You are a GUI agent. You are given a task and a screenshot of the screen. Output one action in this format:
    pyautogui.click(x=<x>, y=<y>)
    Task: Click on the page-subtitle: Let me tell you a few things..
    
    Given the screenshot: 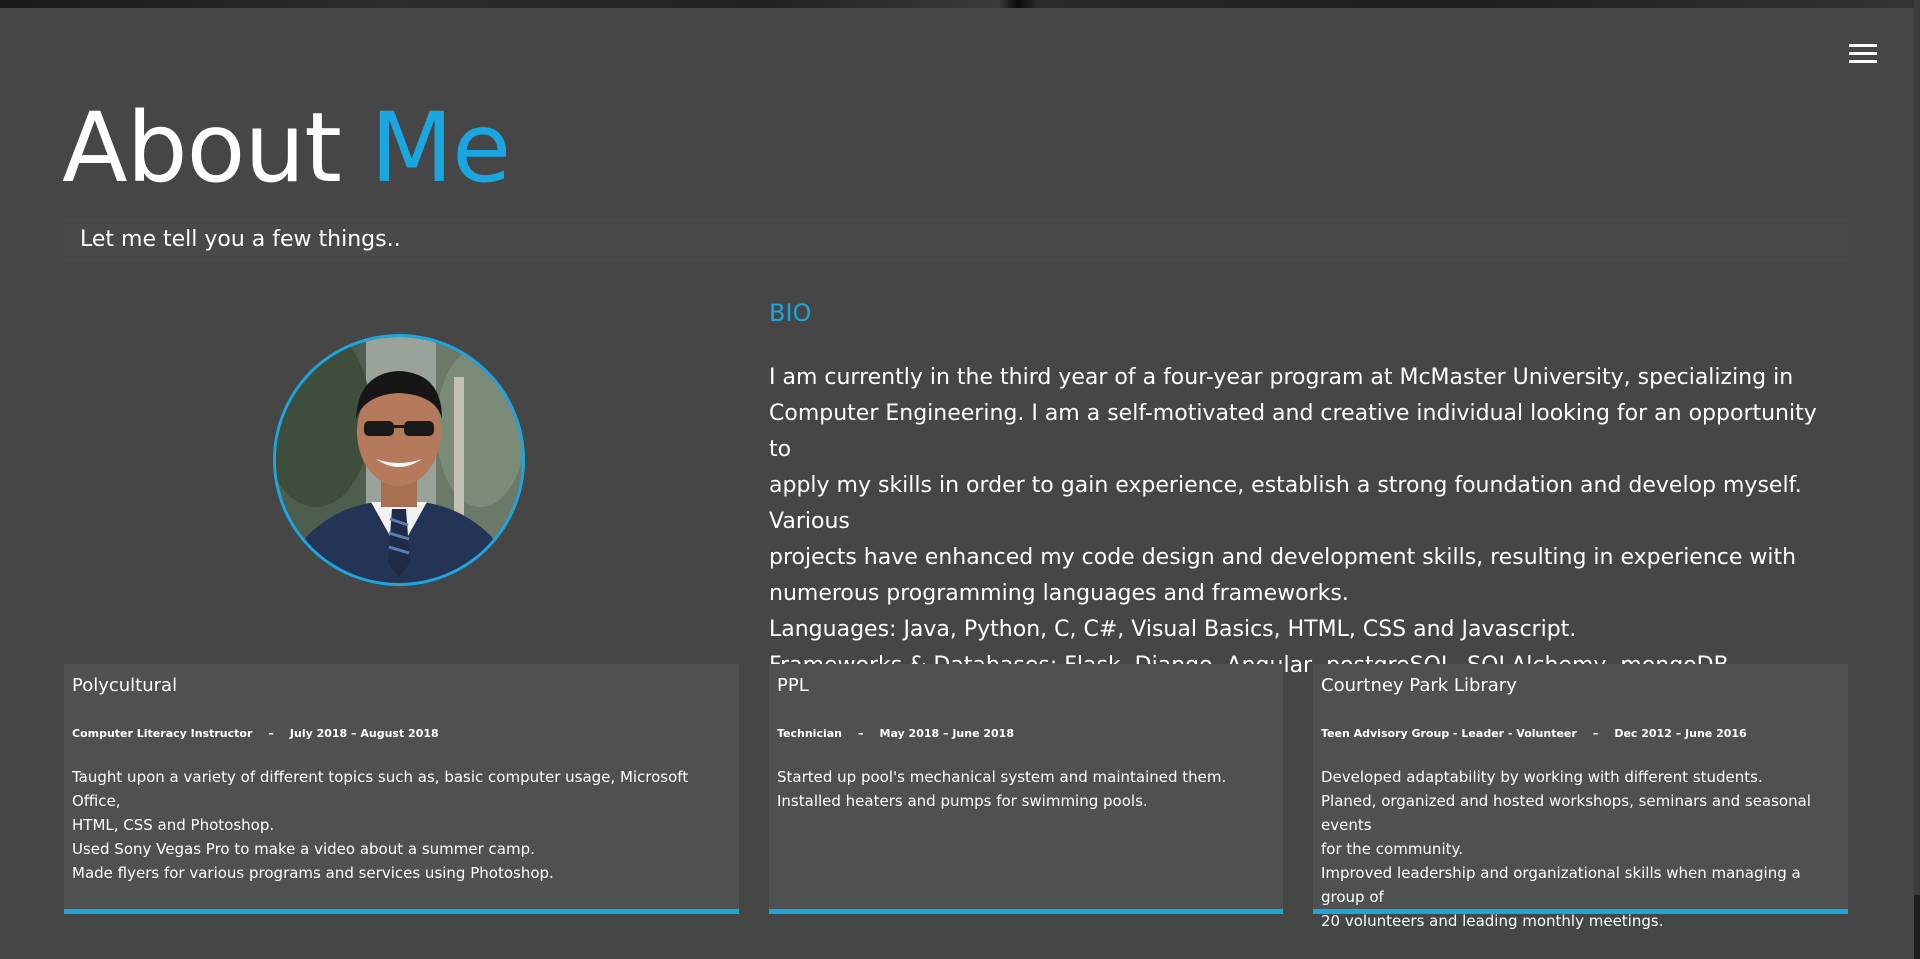 What is the action you would take?
    pyautogui.click(x=240, y=239)
    